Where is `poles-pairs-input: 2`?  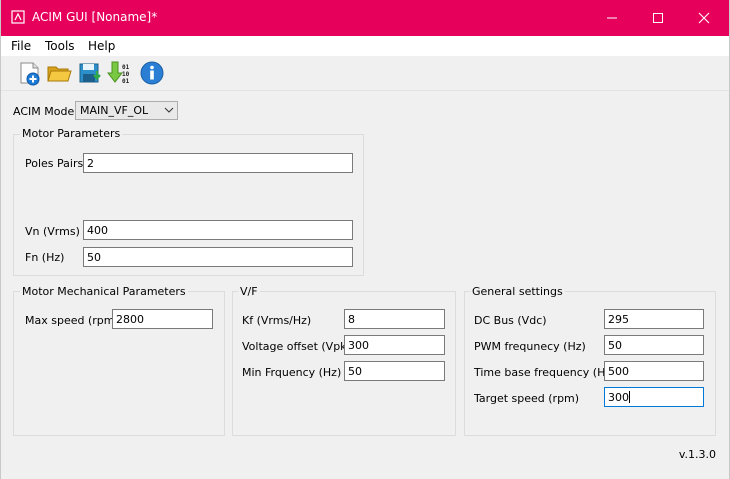 poles-pairs-input: 2 is located at coordinates (218, 163).